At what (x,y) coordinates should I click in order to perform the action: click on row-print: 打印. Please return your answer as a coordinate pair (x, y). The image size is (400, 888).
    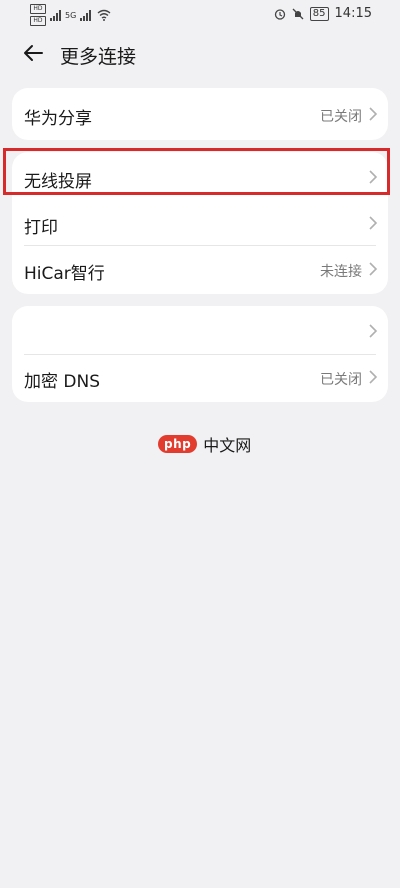
    Looking at the image, I should click on (200, 223).